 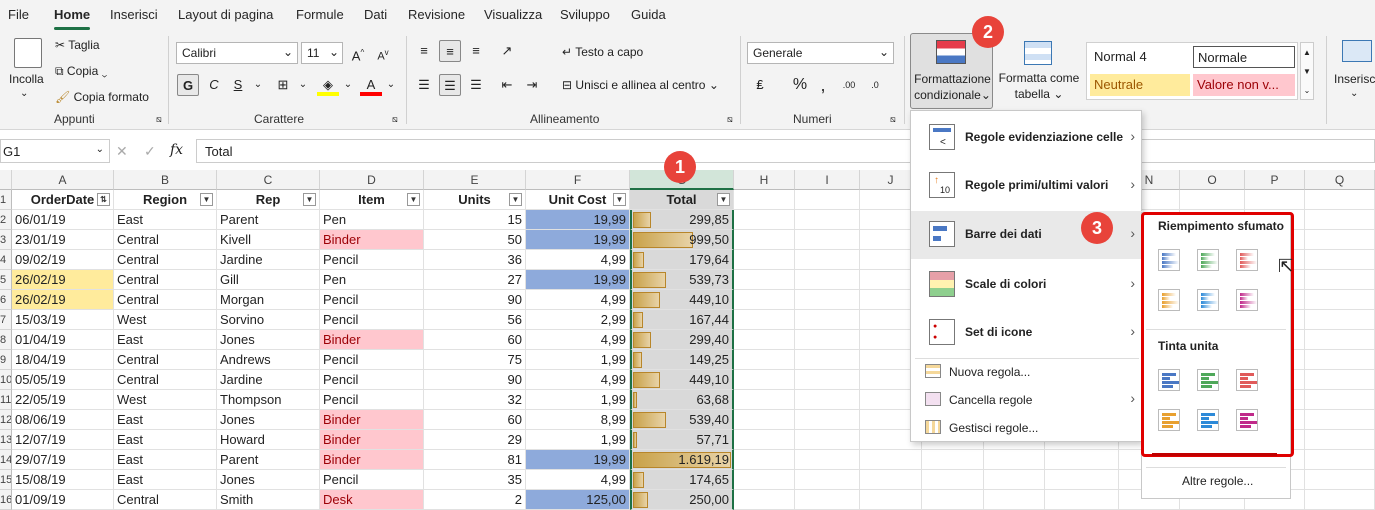 I want to click on table-cell: Jardine, so click(x=268, y=380).